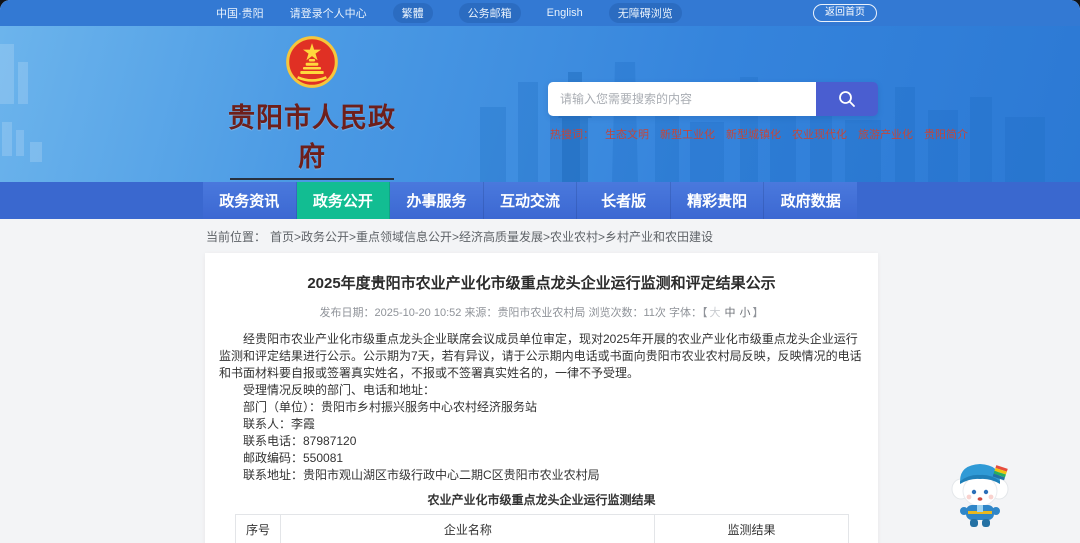 Image resolution: width=1080 pixels, height=543 pixels. I want to click on topbar-link-official-mail: 公务邮箱, so click(489, 13).